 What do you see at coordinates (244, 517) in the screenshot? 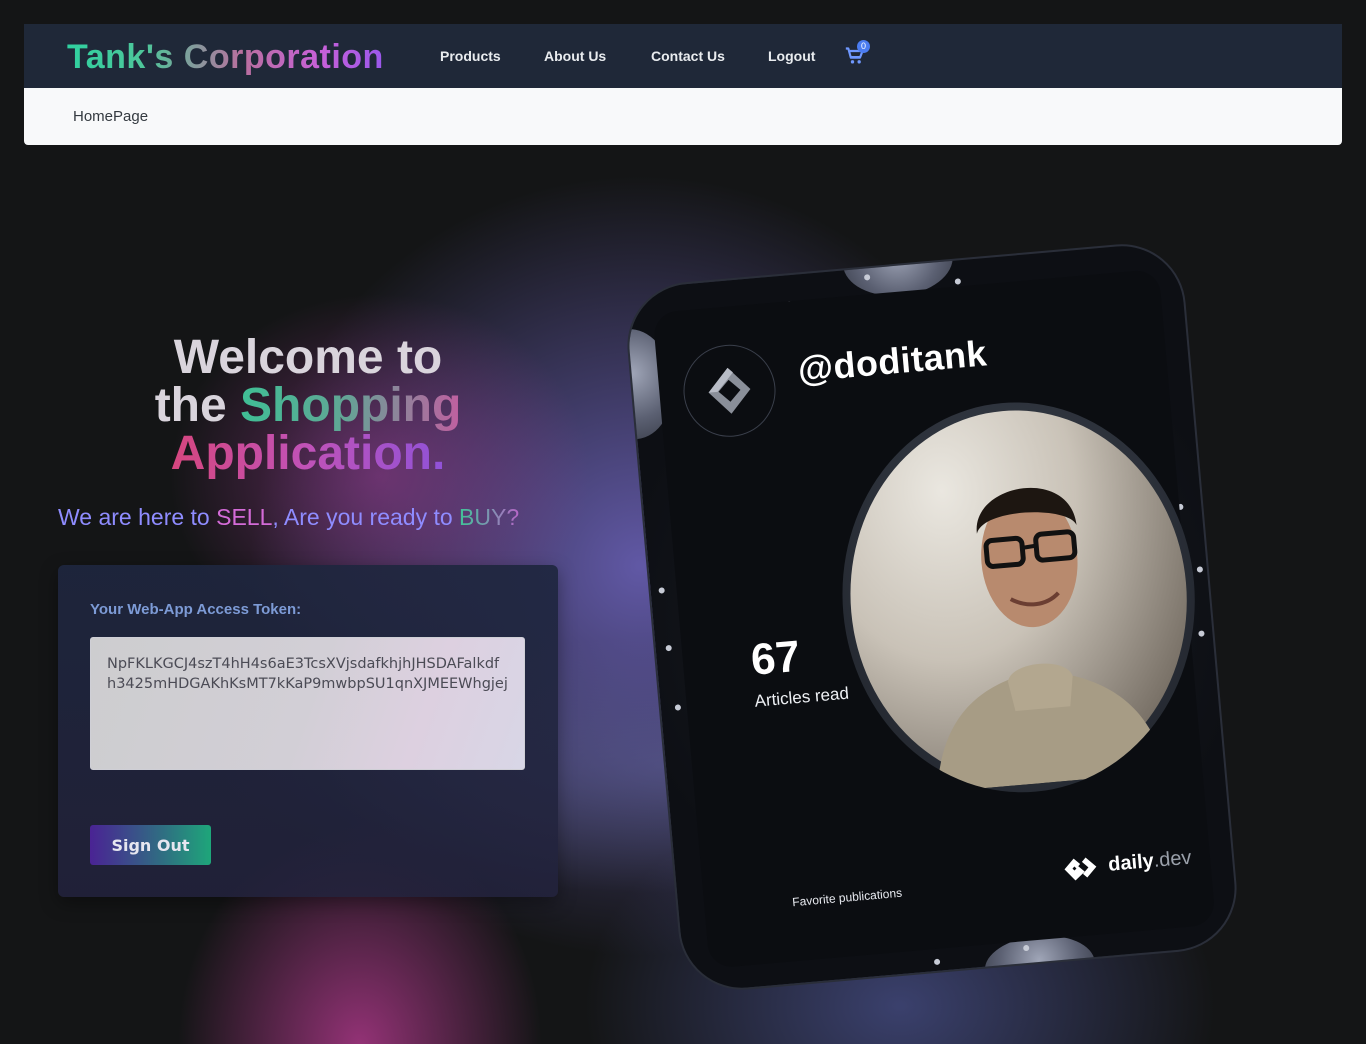
I see `tagline-sell: SELL` at bounding box center [244, 517].